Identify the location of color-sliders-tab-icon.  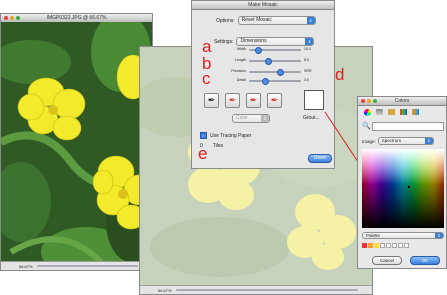
(379, 112).